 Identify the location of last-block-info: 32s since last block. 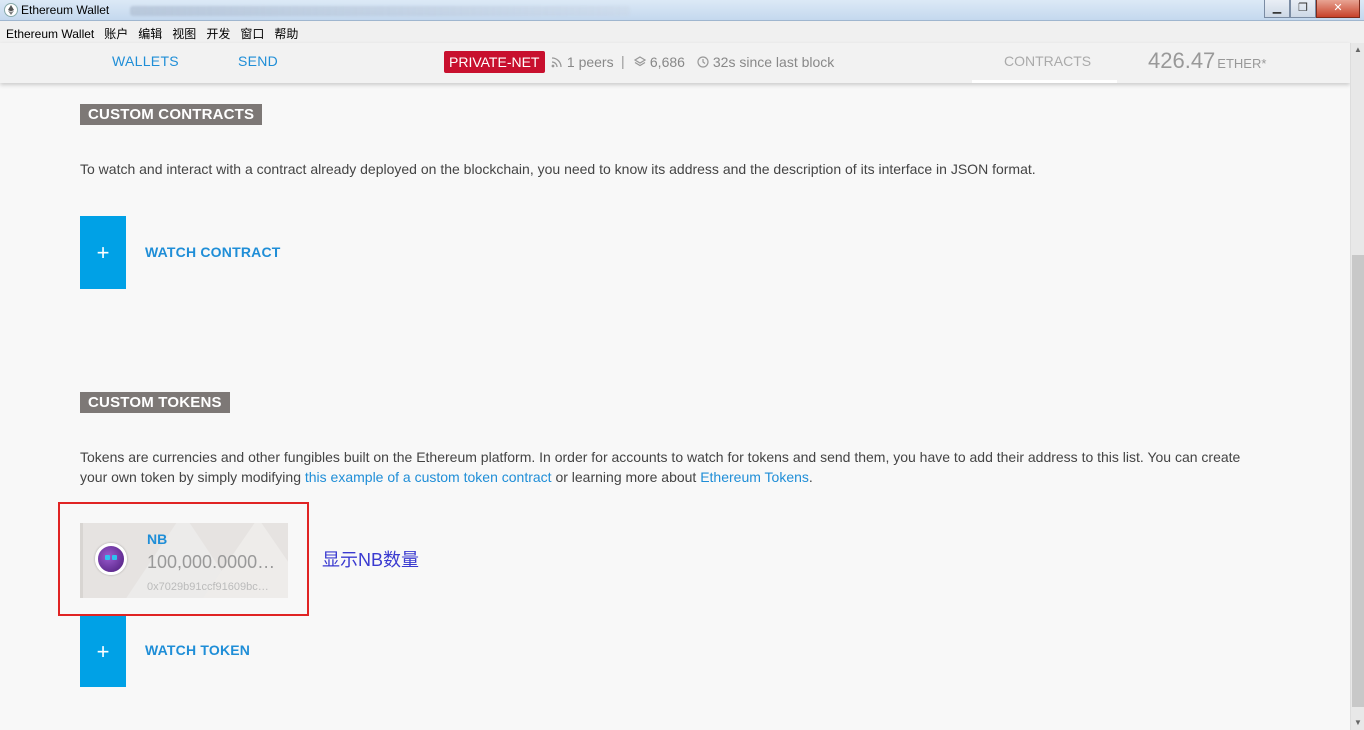
(765, 62).